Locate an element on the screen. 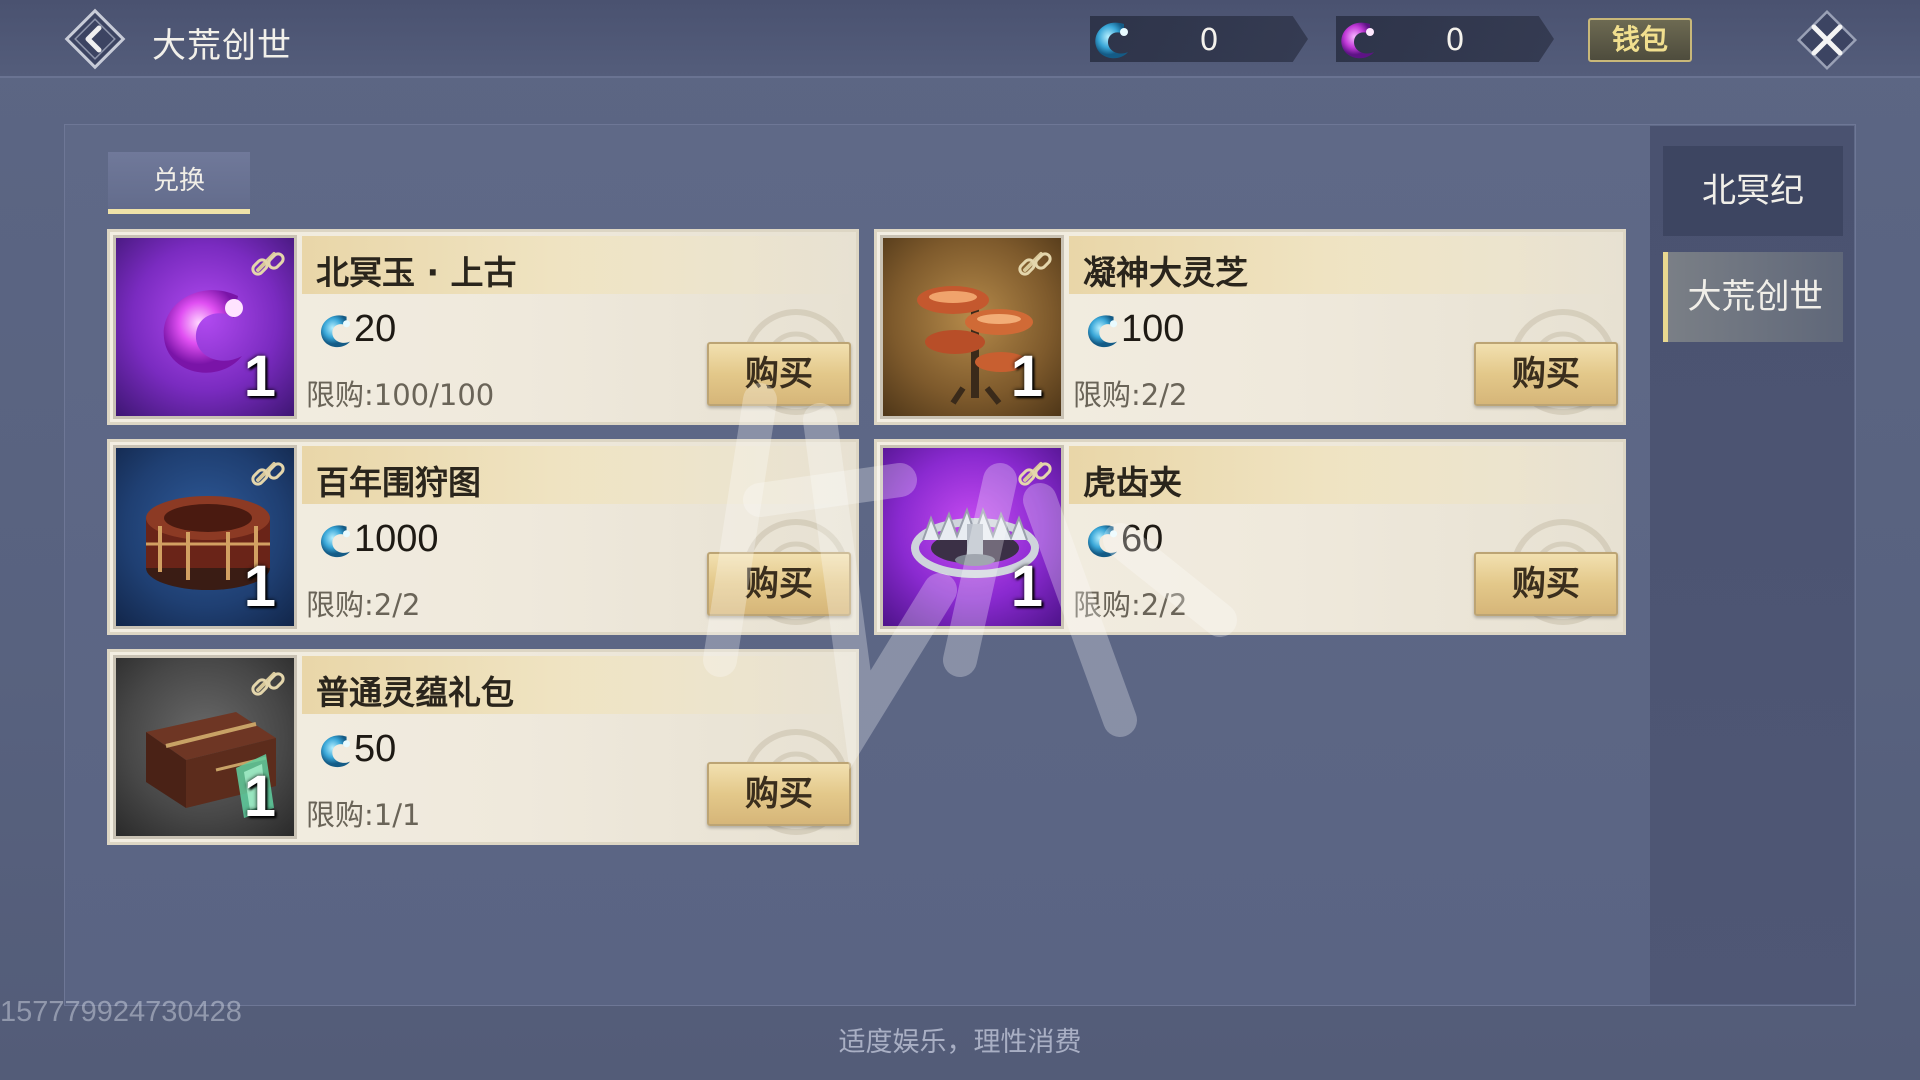  currency-blue-display: 0 is located at coordinates (1199, 39).